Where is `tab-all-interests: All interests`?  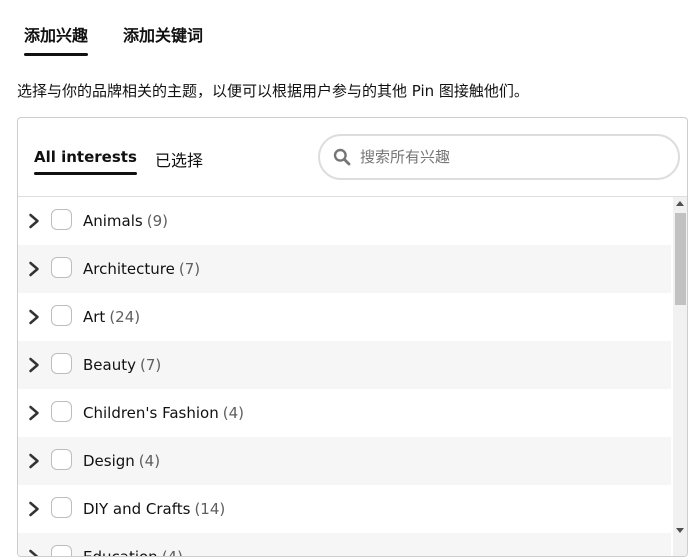
tab-all-interests: All interests is located at coordinates (85, 161).